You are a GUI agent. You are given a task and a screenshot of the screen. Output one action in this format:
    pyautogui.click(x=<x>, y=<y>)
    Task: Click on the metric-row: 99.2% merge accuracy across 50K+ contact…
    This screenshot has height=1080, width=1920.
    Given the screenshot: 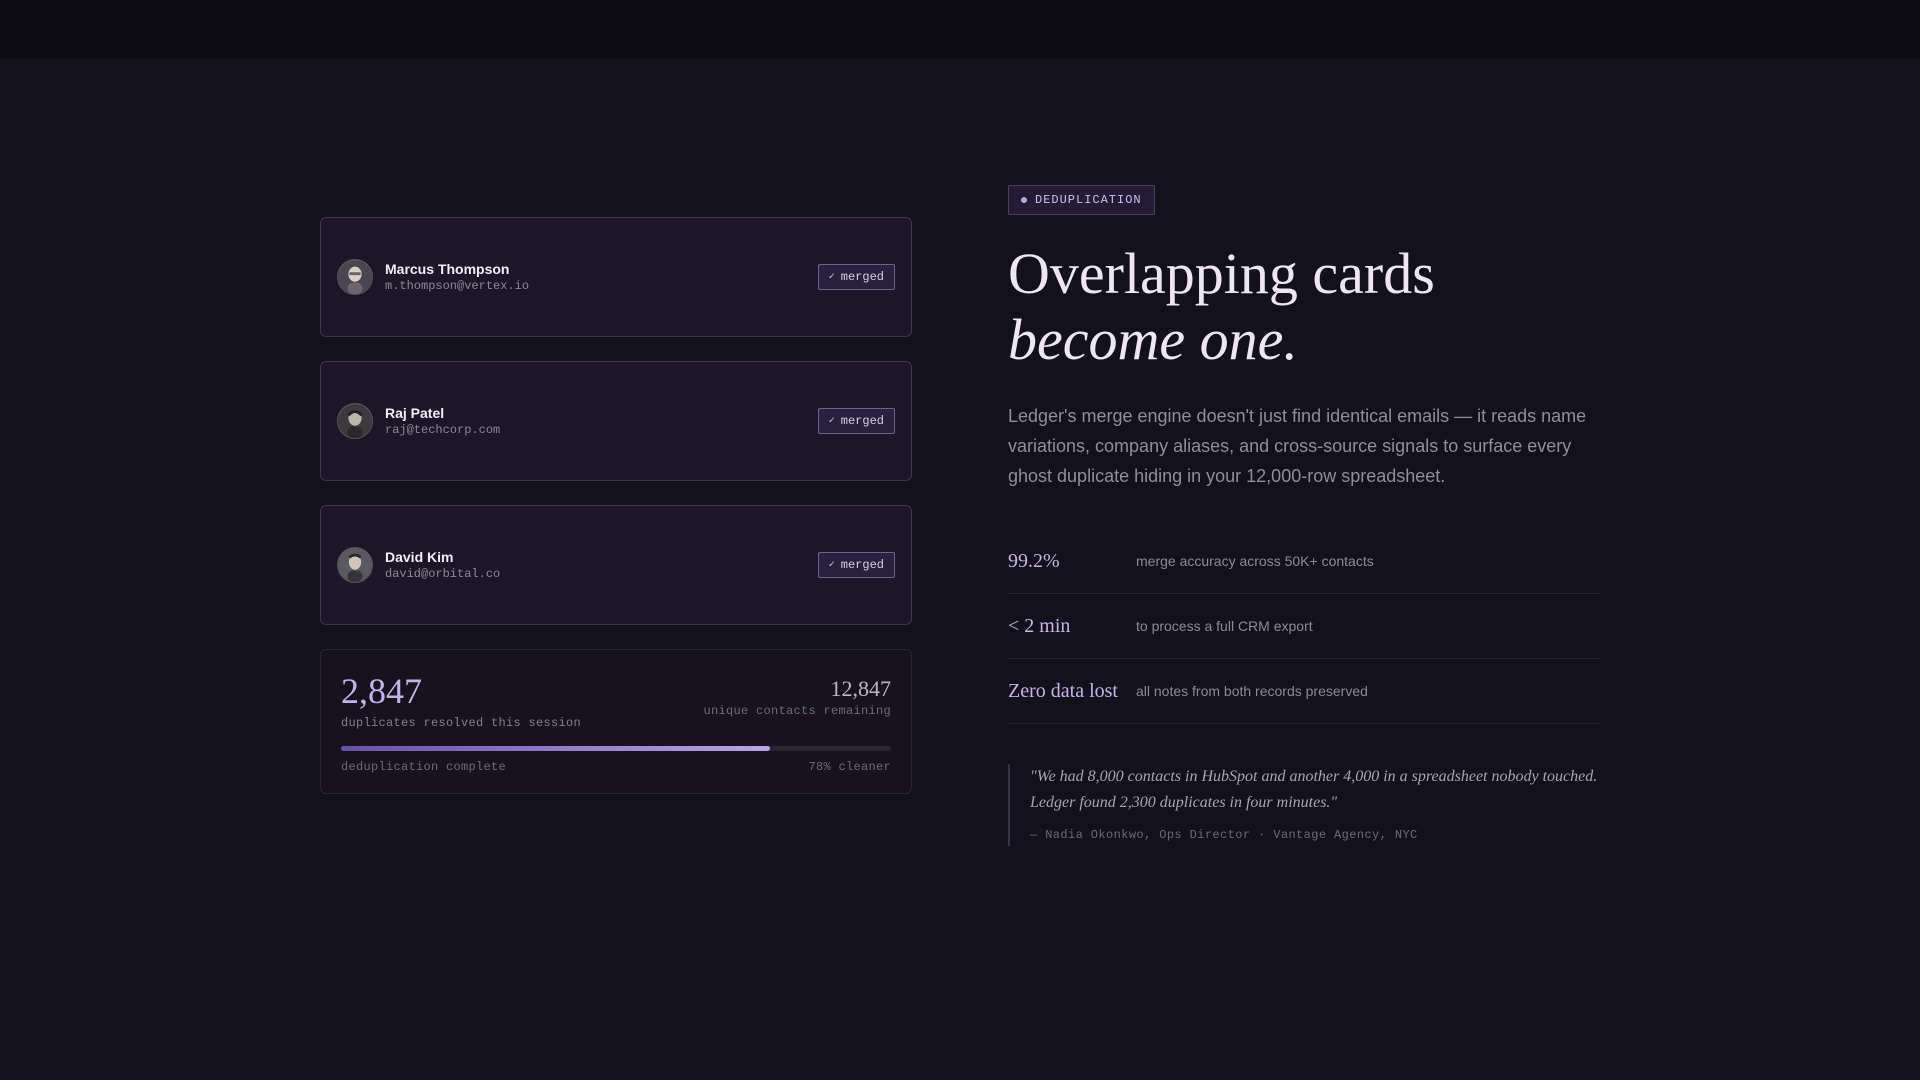 What is the action you would take?
    pyautogui.click(x=1304, y=561)
    